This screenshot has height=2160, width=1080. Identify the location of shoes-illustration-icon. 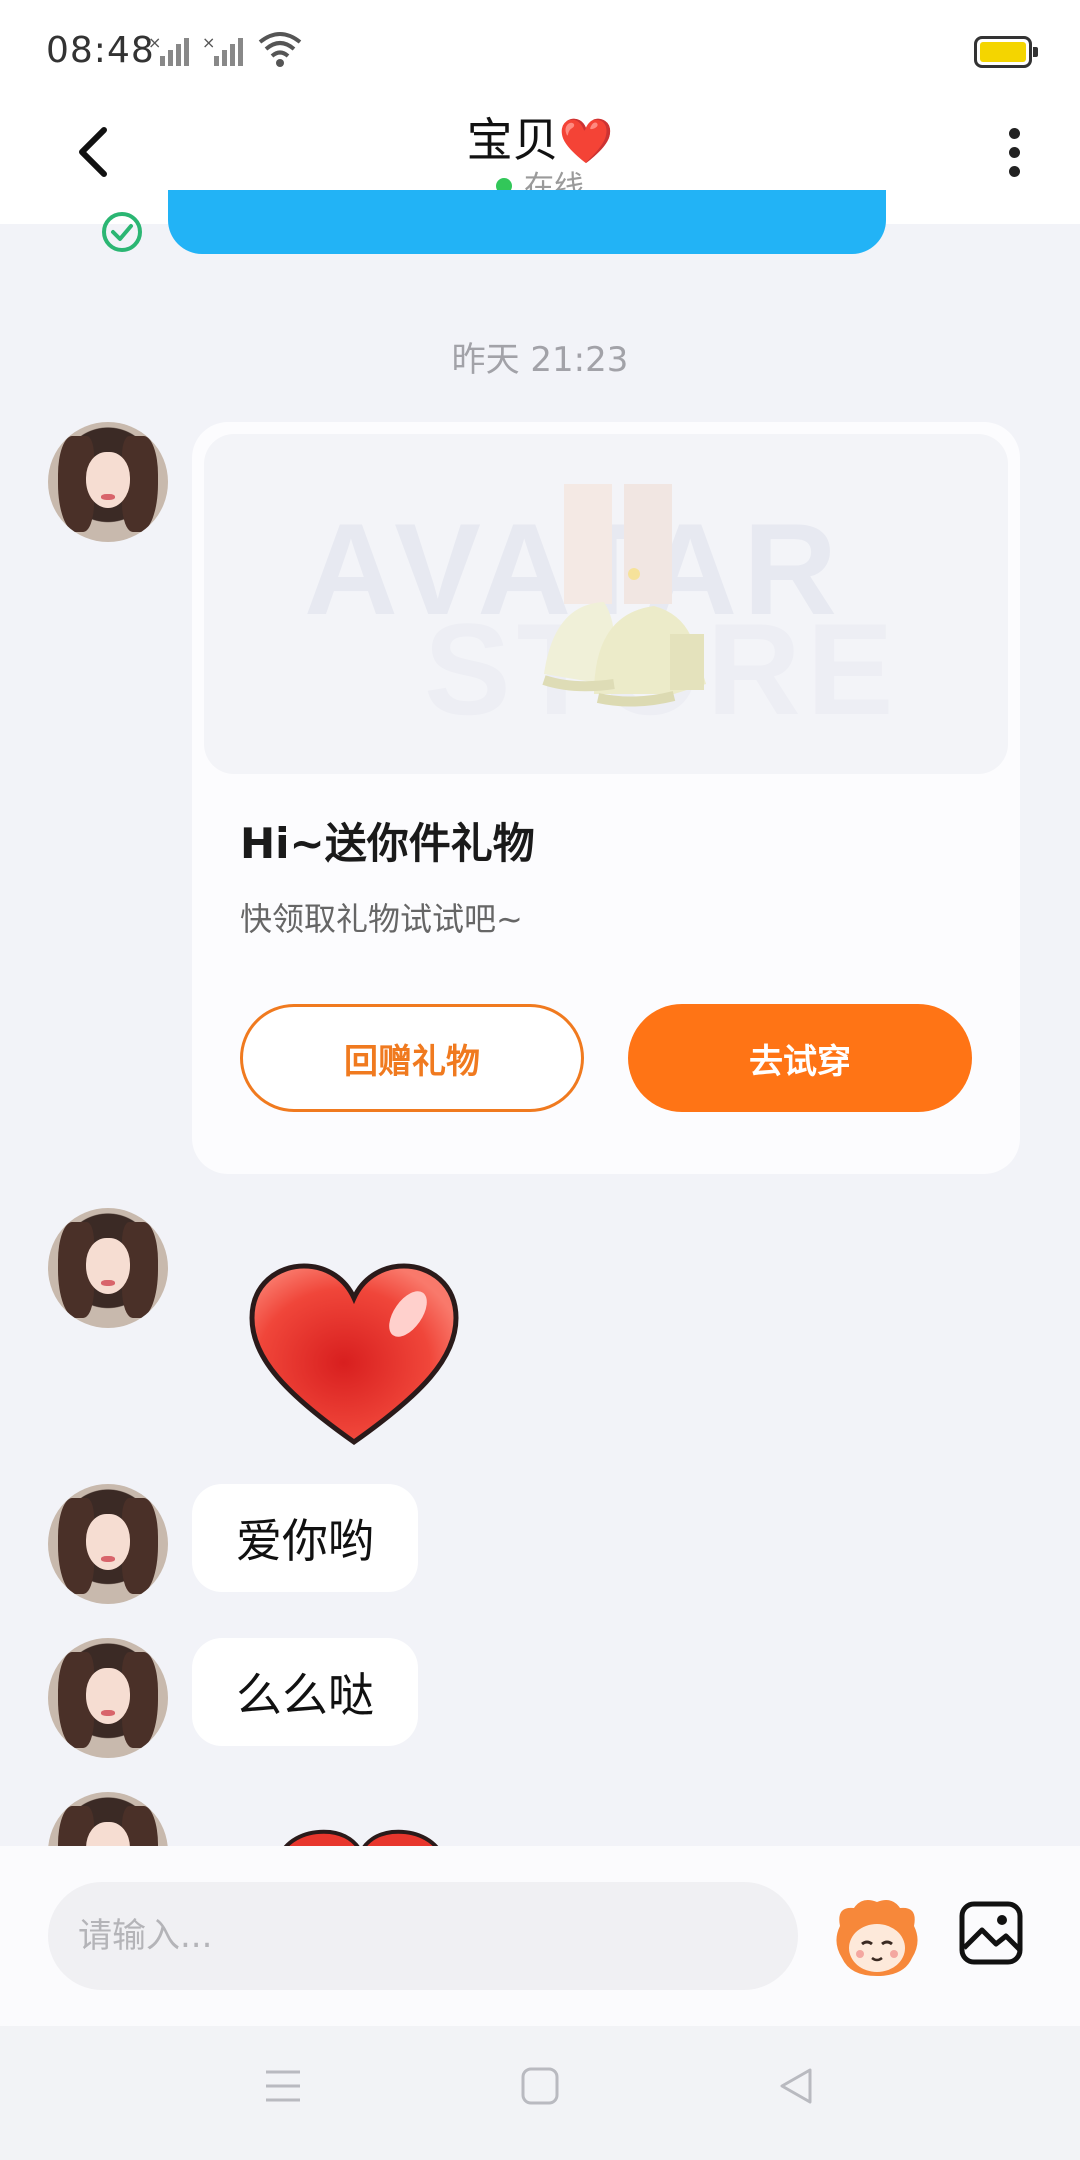
(624, 595).